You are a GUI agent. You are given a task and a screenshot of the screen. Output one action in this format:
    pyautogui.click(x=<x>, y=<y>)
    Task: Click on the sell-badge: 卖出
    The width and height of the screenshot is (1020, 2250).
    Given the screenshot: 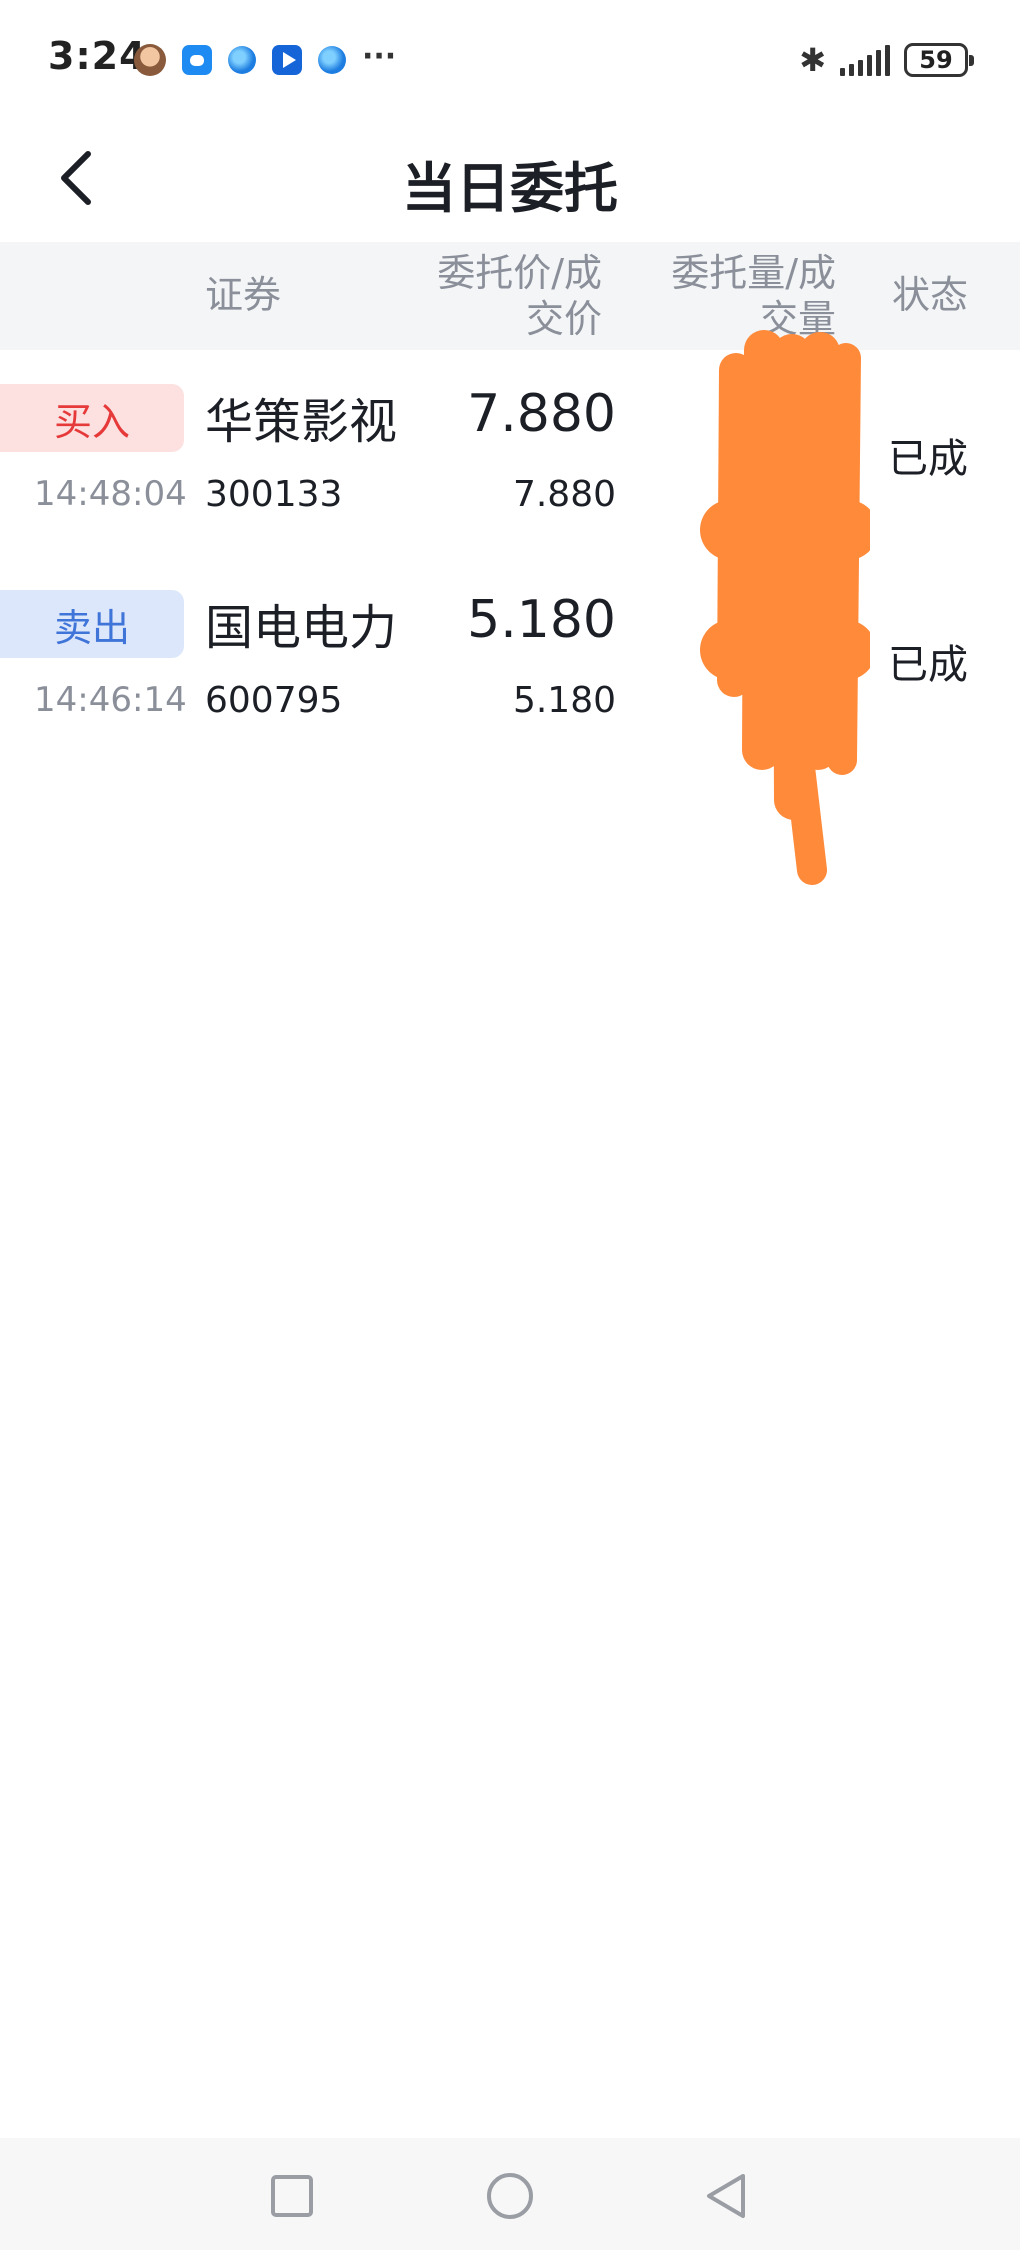 What is the action you would take?
    pyautogui.click(x=92, y=624)
    